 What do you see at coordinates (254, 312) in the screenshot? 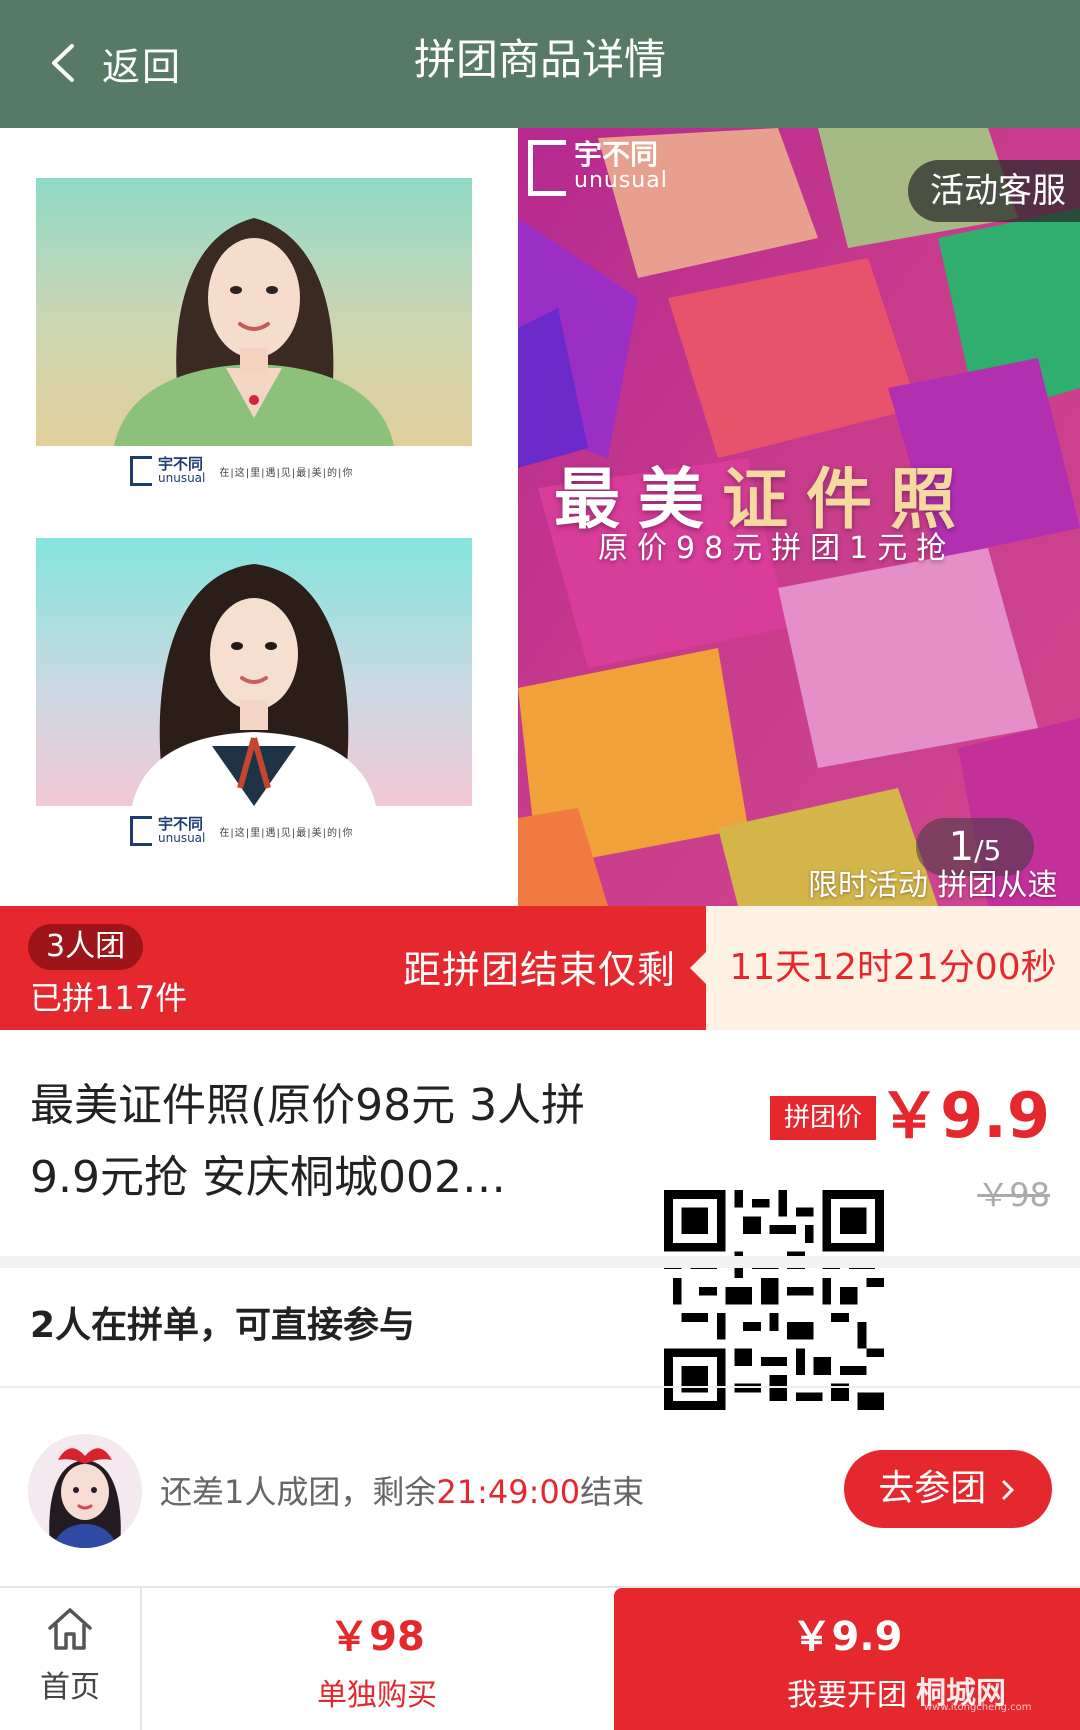
I see `sample-photo-woman` at bounding box center [254, 312].